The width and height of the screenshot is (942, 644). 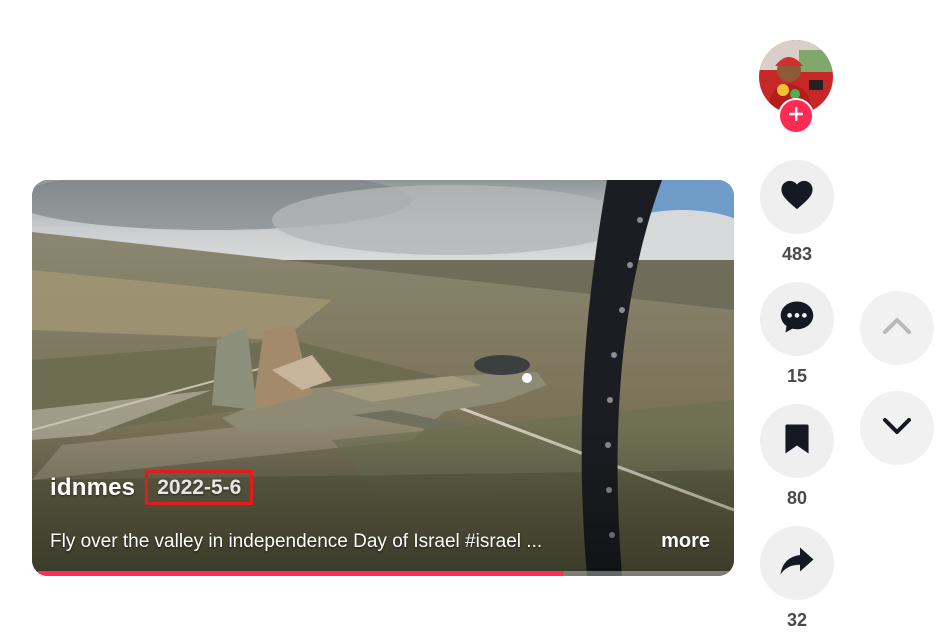 I want to click on author-row: idnmes 2022-5-6, so click(x=152, y=488).